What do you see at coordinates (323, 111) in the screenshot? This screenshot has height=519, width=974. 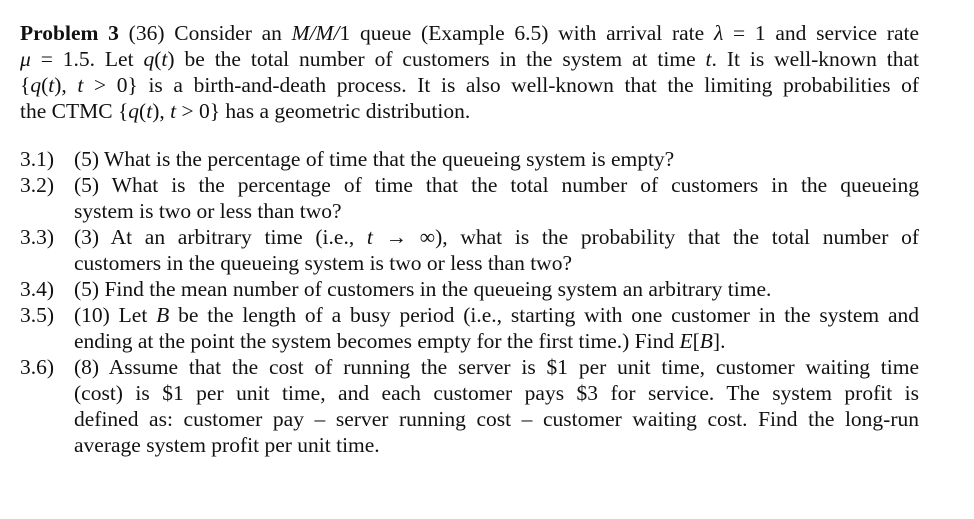 I see `text-run: > 0} has a geometric distribution.` at bounding box center [323, 111].